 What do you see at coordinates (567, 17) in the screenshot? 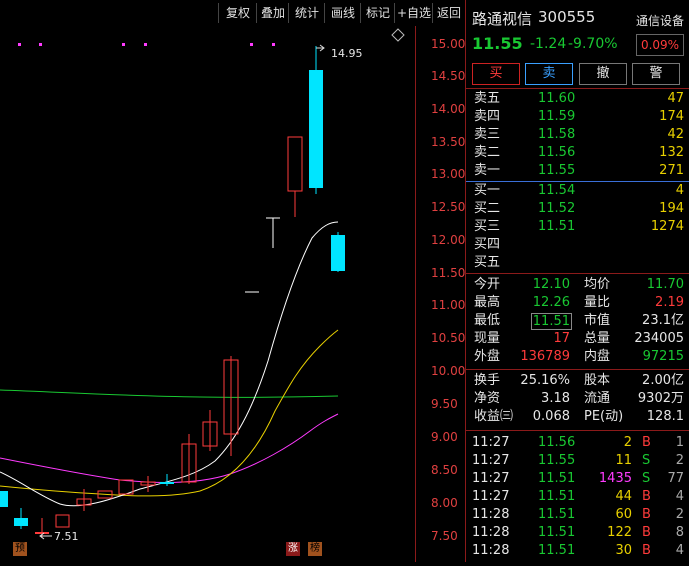
I see `stock-code: 300555` at bounding box center [567, 17].